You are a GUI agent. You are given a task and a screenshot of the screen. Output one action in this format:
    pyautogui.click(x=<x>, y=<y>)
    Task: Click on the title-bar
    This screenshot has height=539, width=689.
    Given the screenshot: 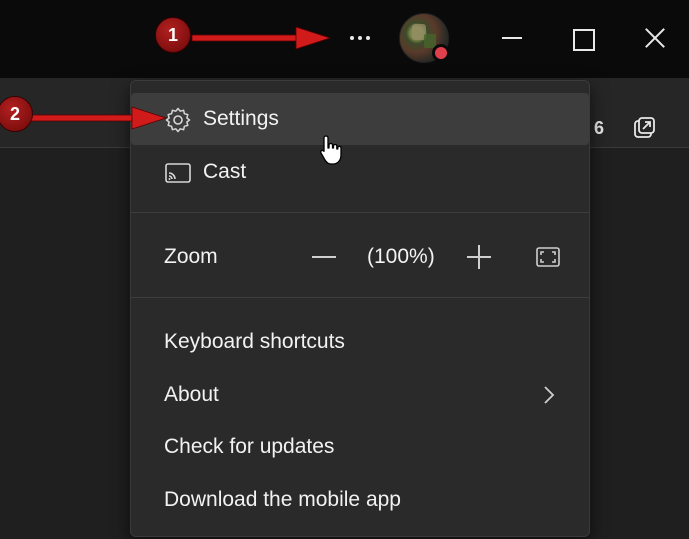 What is the action you would take?
    pyautogui.click(x=344, y=39)
    